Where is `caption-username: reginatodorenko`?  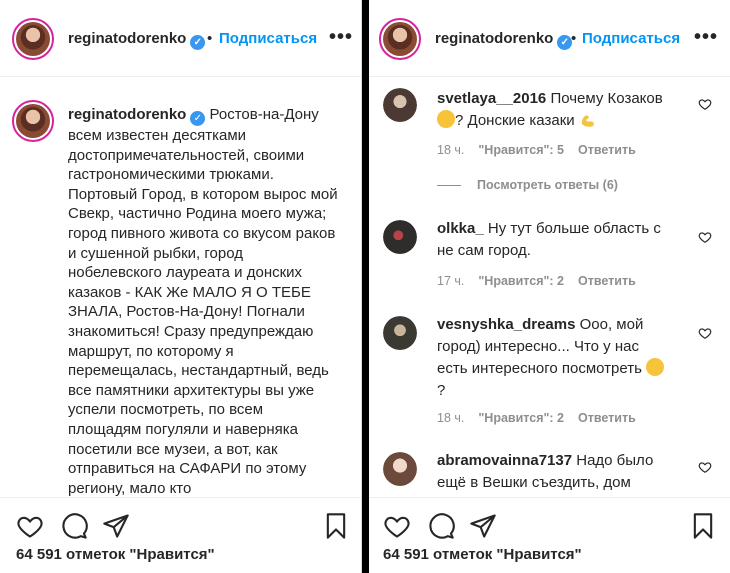 caption-username: reginatodorenko is located at coordinates (127, 114).